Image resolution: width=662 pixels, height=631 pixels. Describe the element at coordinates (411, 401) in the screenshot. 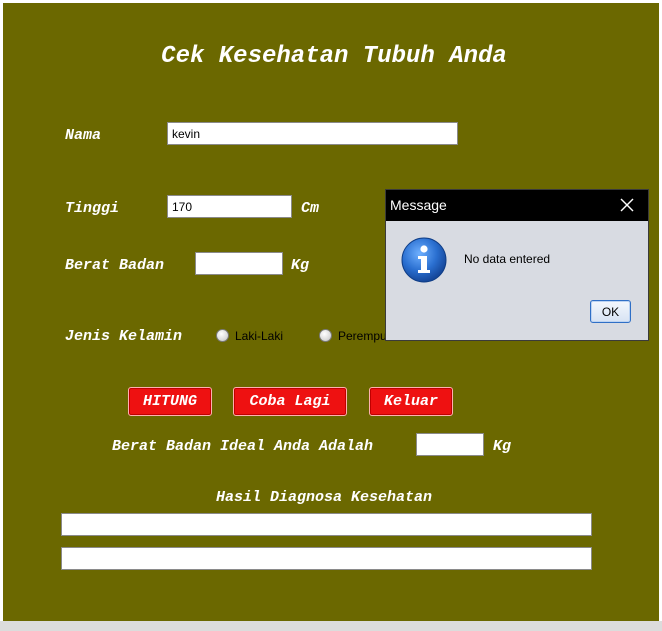

I see `keluar-button: Keluar` at that location.